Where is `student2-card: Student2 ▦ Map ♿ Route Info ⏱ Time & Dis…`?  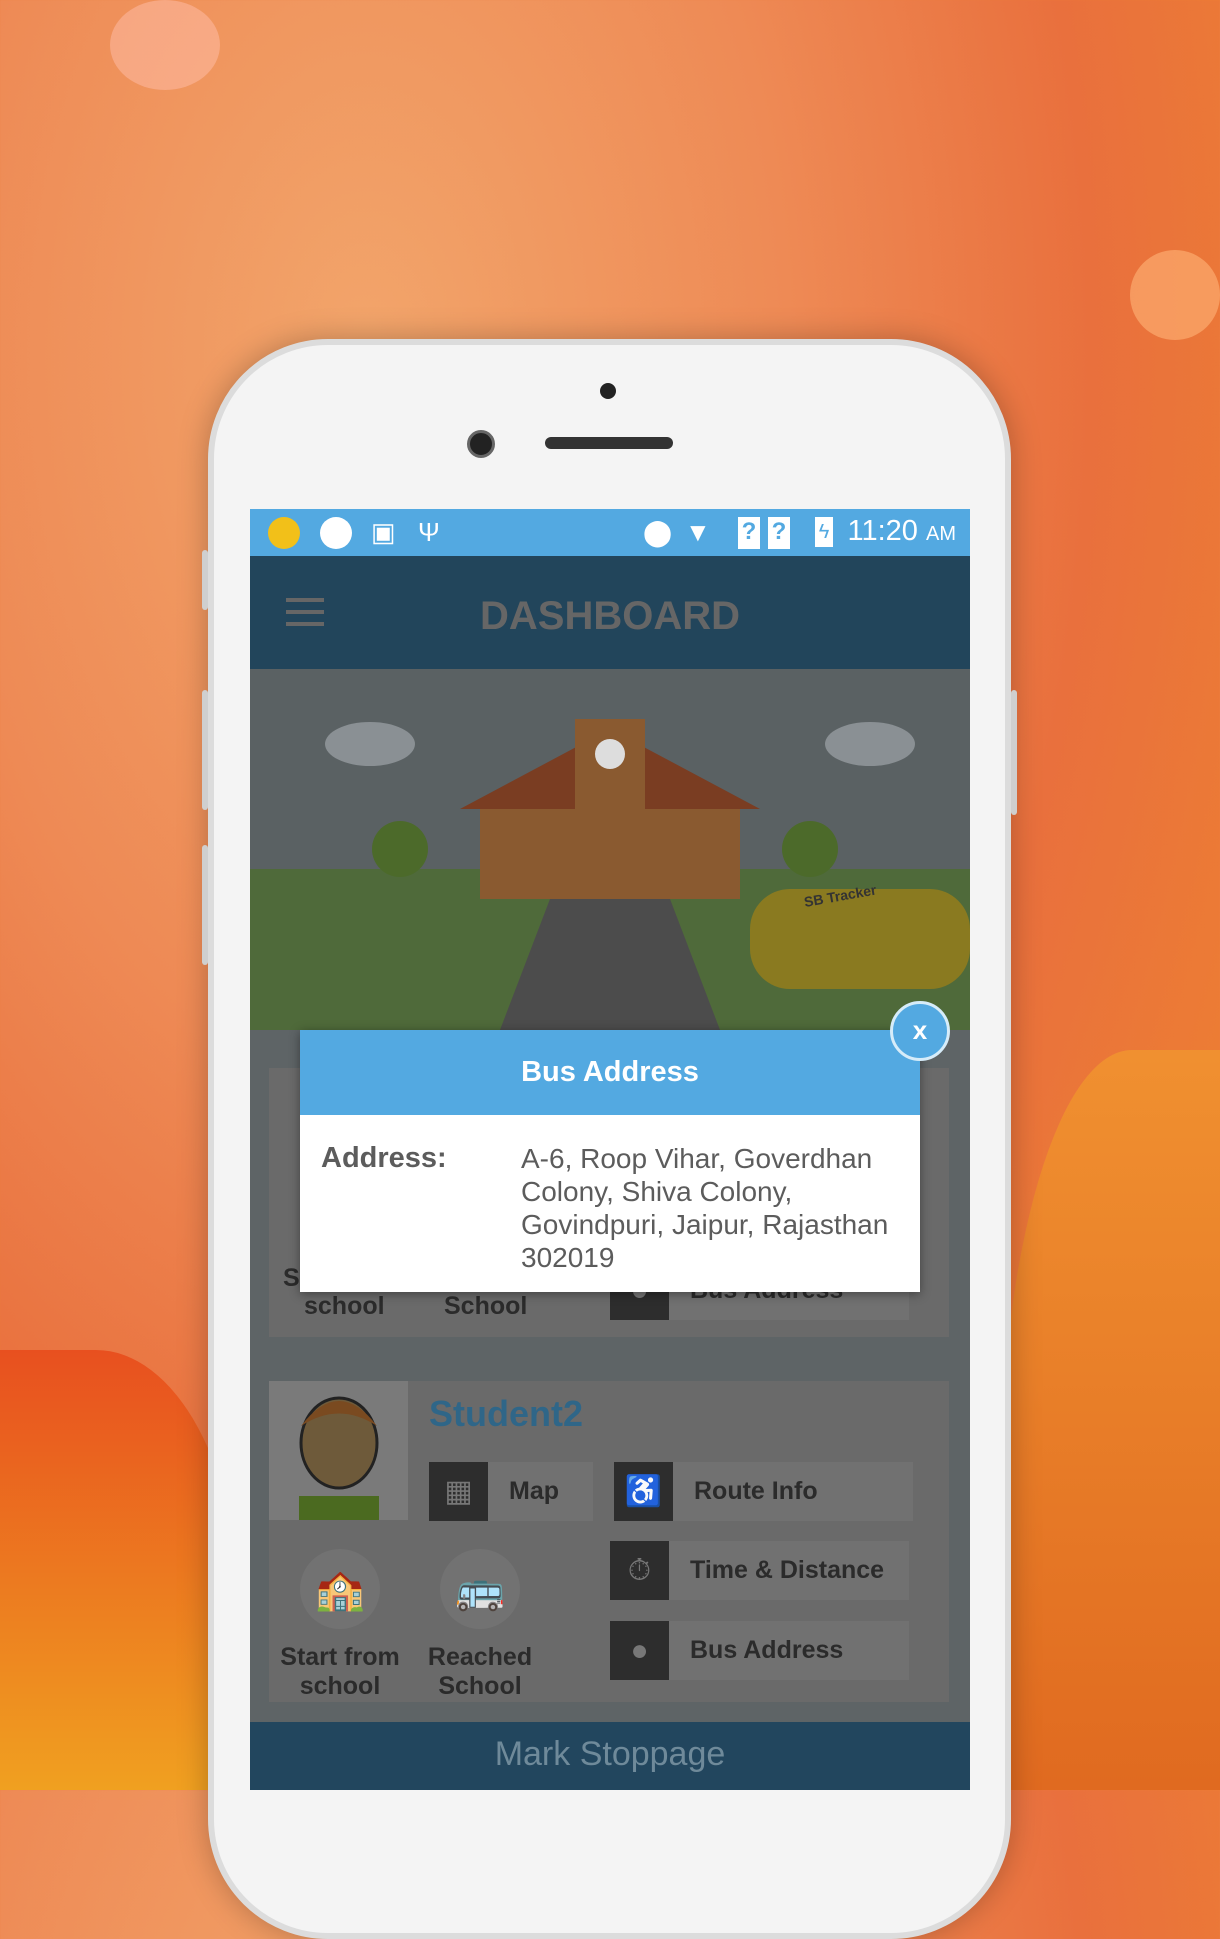 student2-card: Student2 ▦ Map ♿ Route Info ⏱ Time & Dis… is located at coordinates (609, 1541).